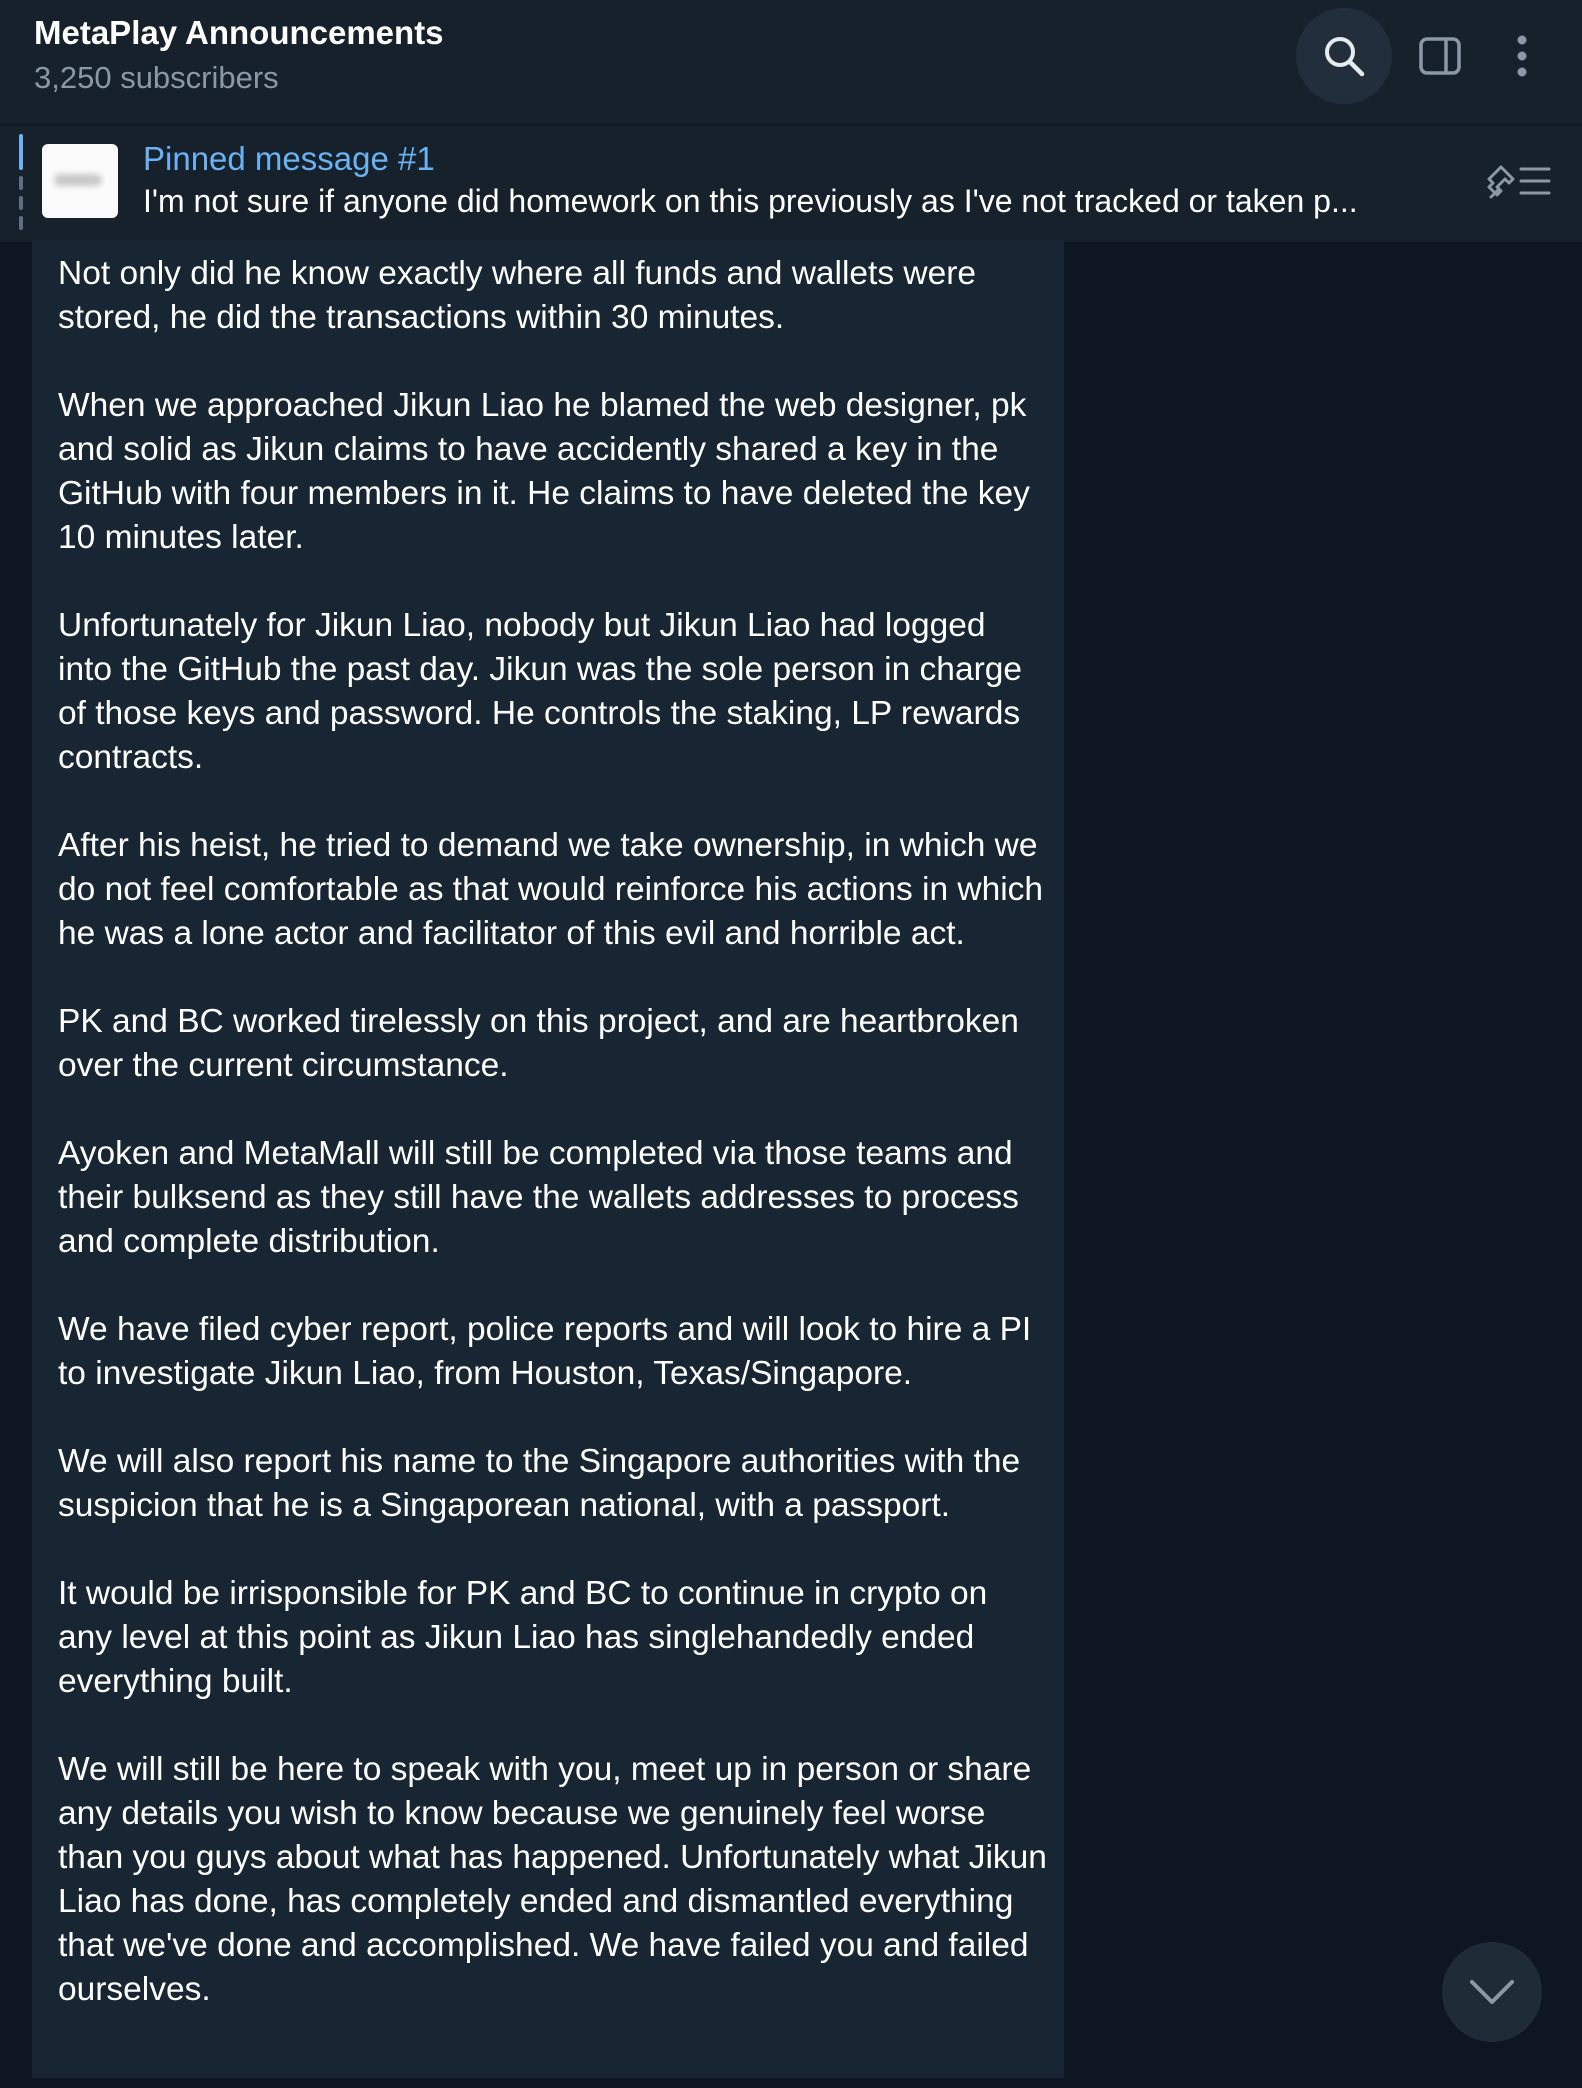 This screenshot has height=2088, width=1582. What do you see at coordinates (80, 181) in the screenshot?
I see `pinned-thumbnail` at bounding box center [80, 181].